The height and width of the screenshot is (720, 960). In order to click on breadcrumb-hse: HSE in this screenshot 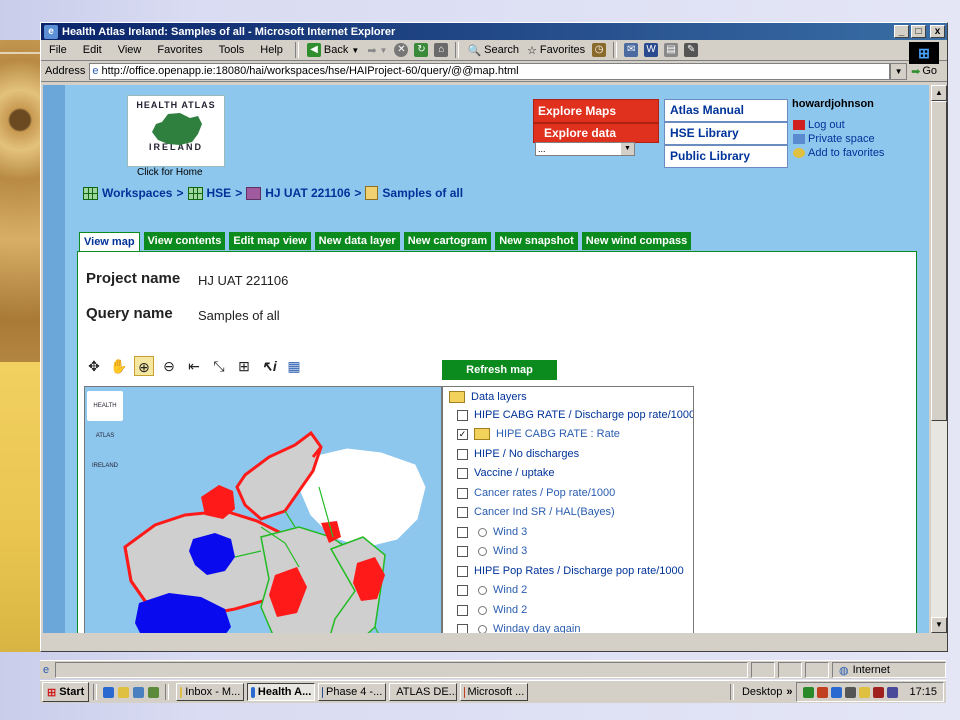, I will do `click(219, 193)`.